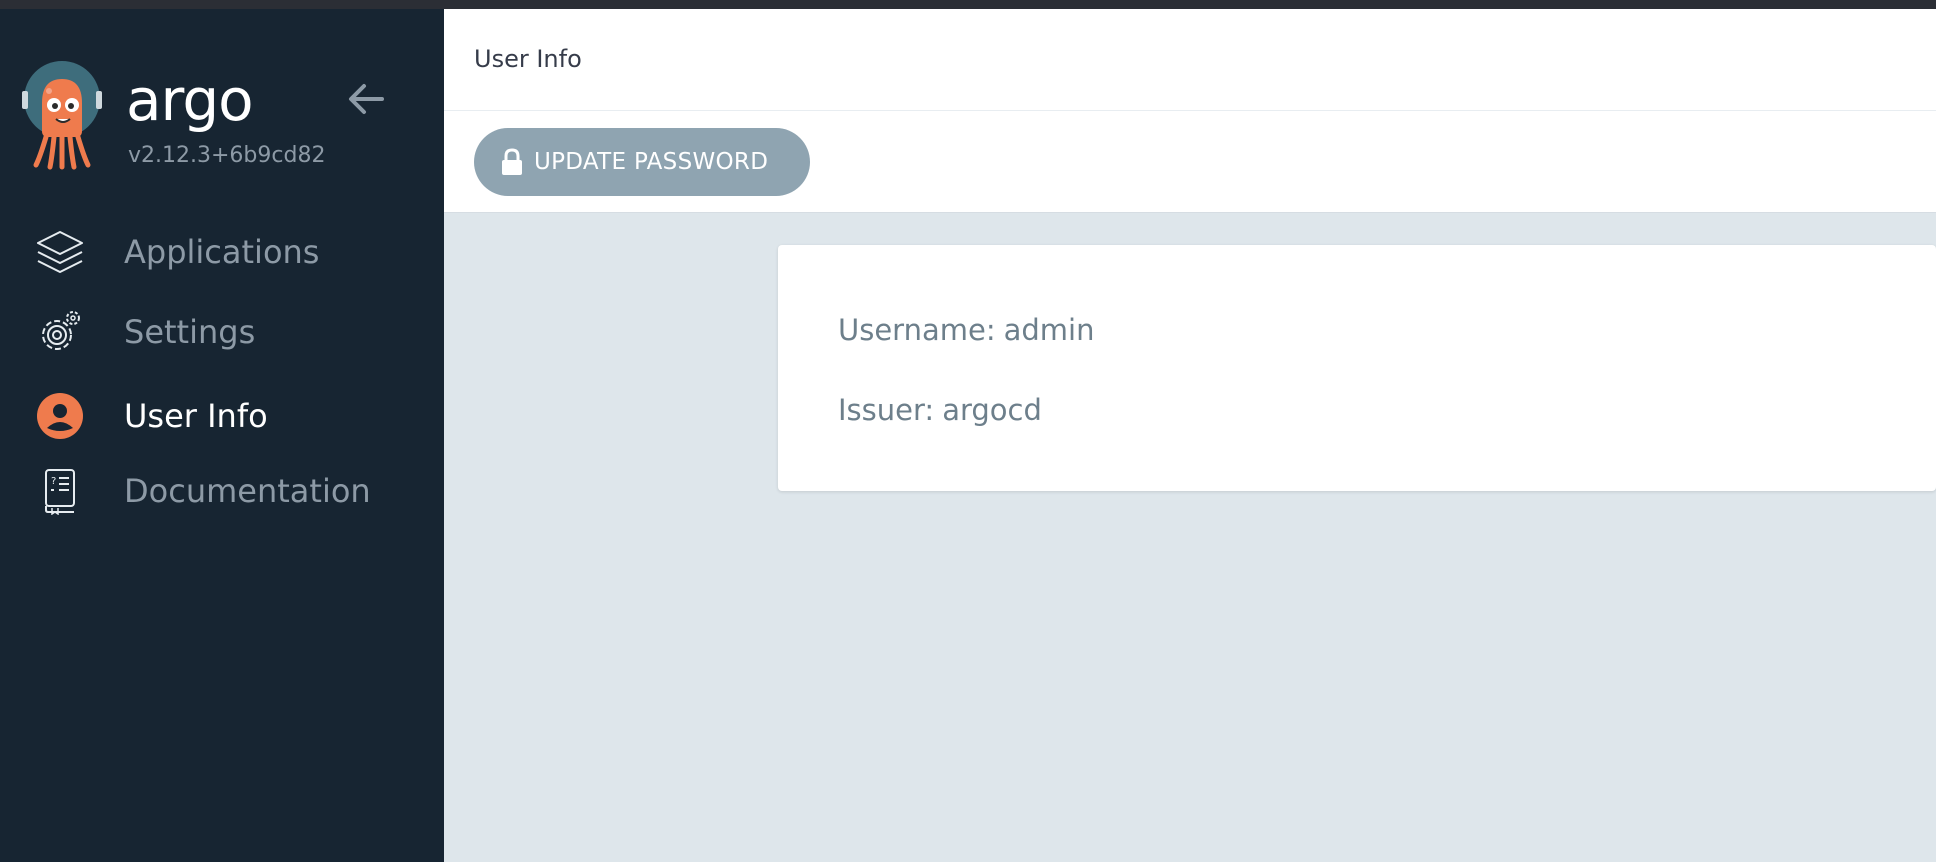 Image resolution: width=1936 pixels, height=862 pixels. I want to click on lock-icon, so click(512, 161).